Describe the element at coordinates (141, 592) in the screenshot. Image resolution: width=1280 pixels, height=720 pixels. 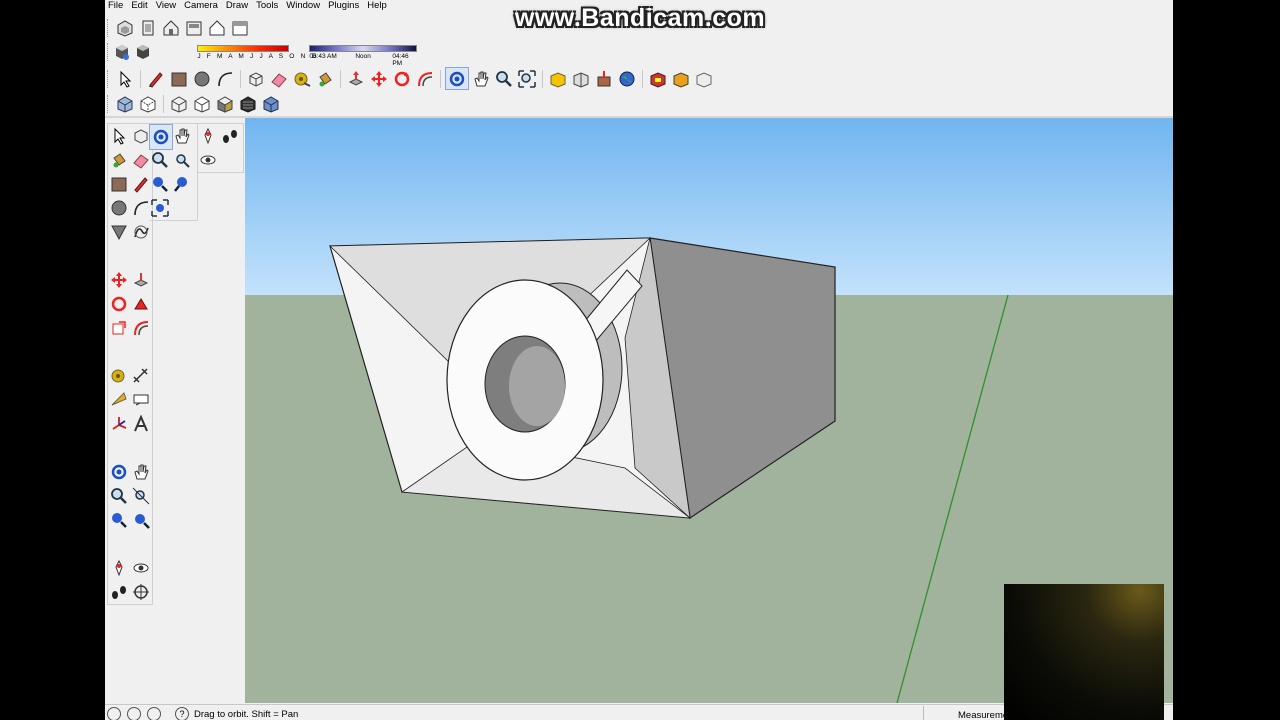
I see `section-plane-icon` at that location.